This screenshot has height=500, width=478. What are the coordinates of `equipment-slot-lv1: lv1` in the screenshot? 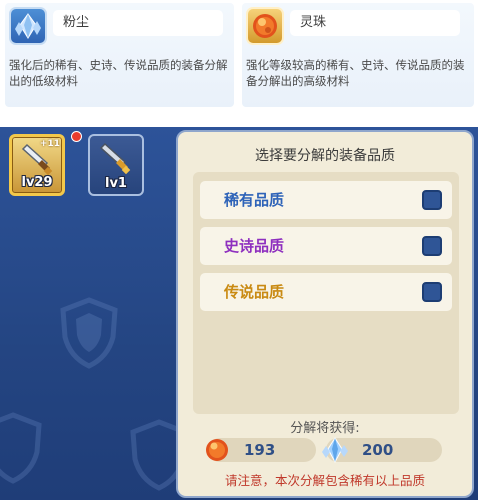 It's located at (116, 165).